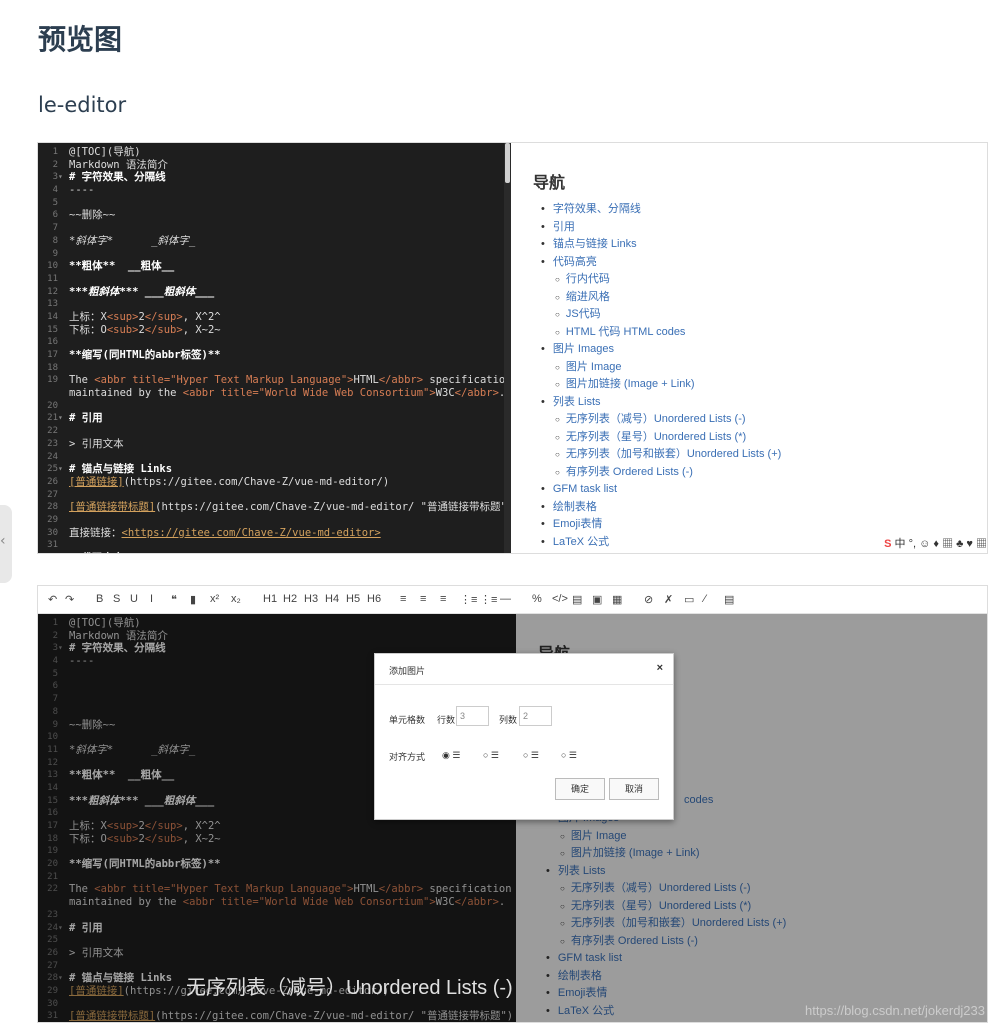 The width and height of the screenshot is (1006, 1030). I want to click on rows-input: 3, so click(472, 716).